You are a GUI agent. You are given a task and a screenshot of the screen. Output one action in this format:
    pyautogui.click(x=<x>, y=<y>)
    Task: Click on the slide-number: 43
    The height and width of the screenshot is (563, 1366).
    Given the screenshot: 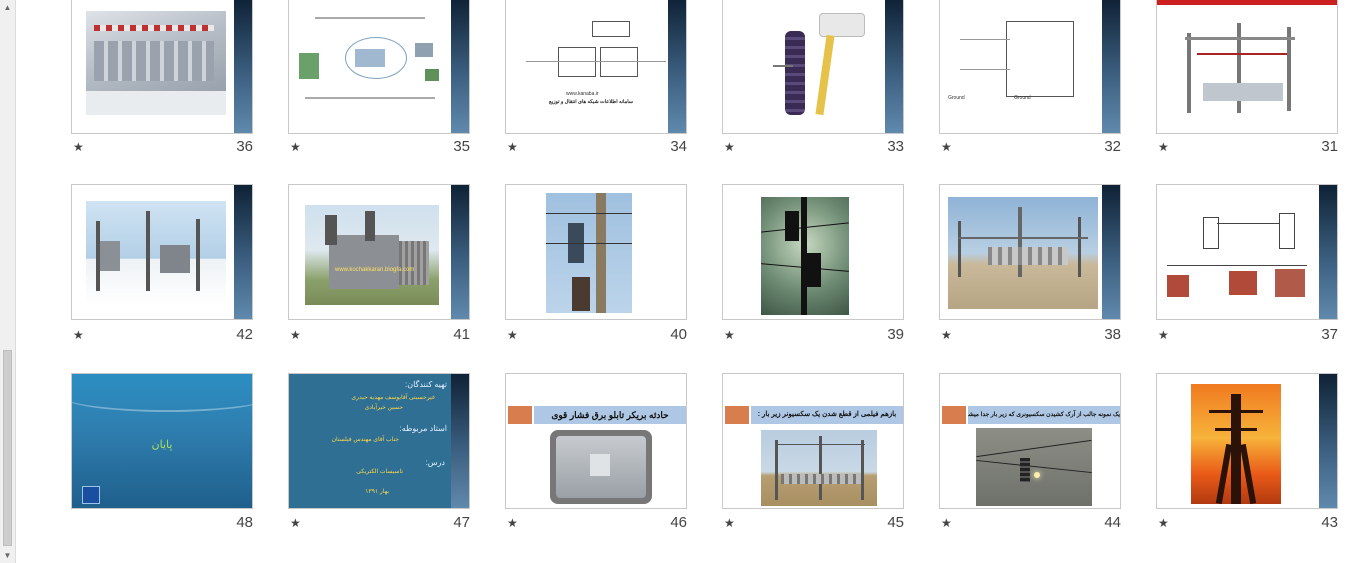 What is the action you would take?
    pyautogui.click(x=1329, y=522)
    